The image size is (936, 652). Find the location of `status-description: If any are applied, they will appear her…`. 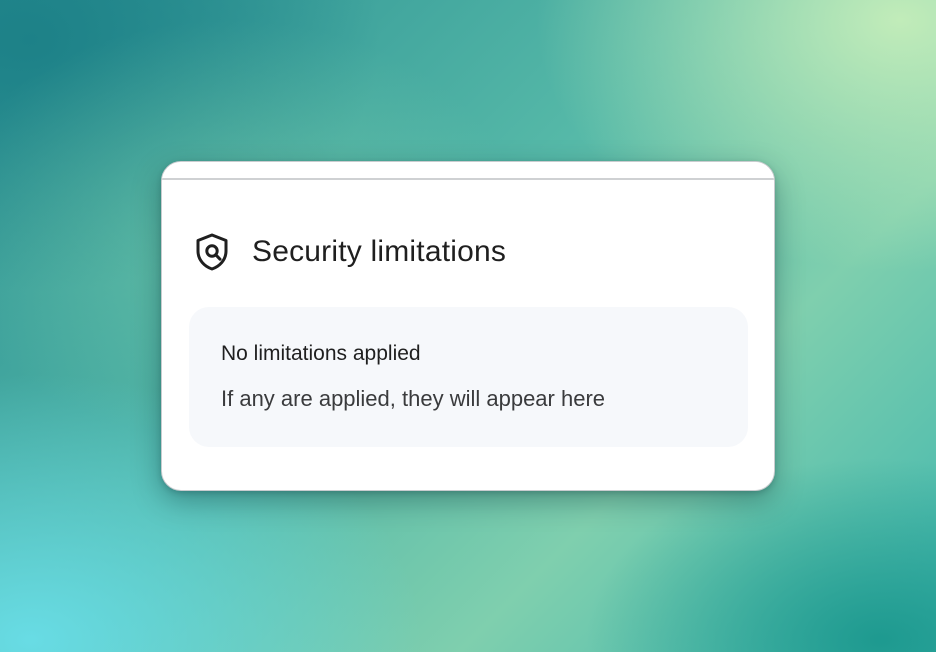

status-description: If any are applied, they will appear her… is located at coordinates (413, 398).